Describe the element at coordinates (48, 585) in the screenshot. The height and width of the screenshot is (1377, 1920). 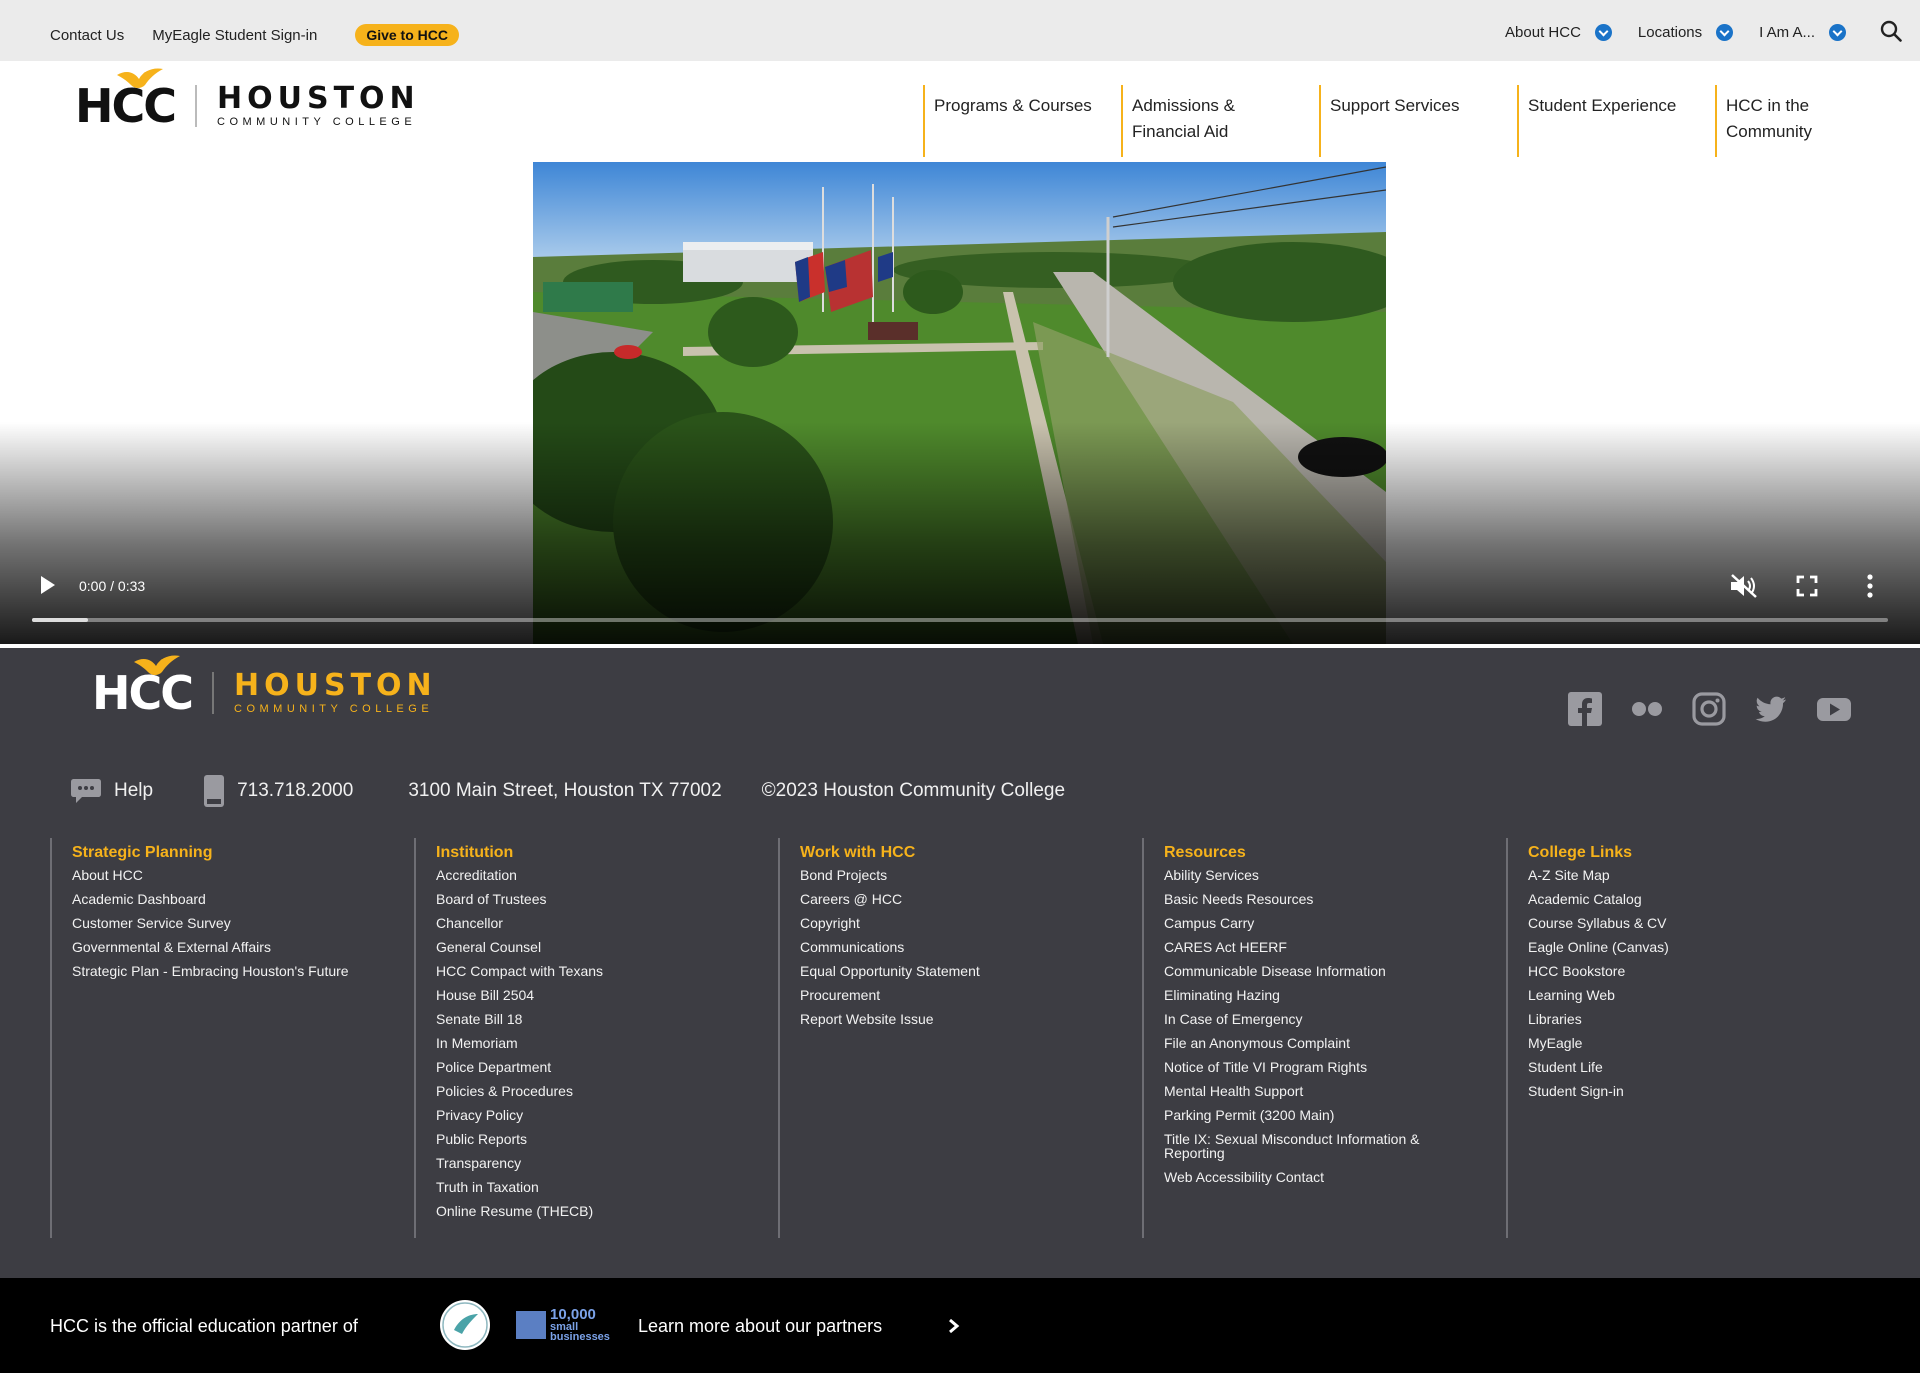
I see `play-icon` at that location.